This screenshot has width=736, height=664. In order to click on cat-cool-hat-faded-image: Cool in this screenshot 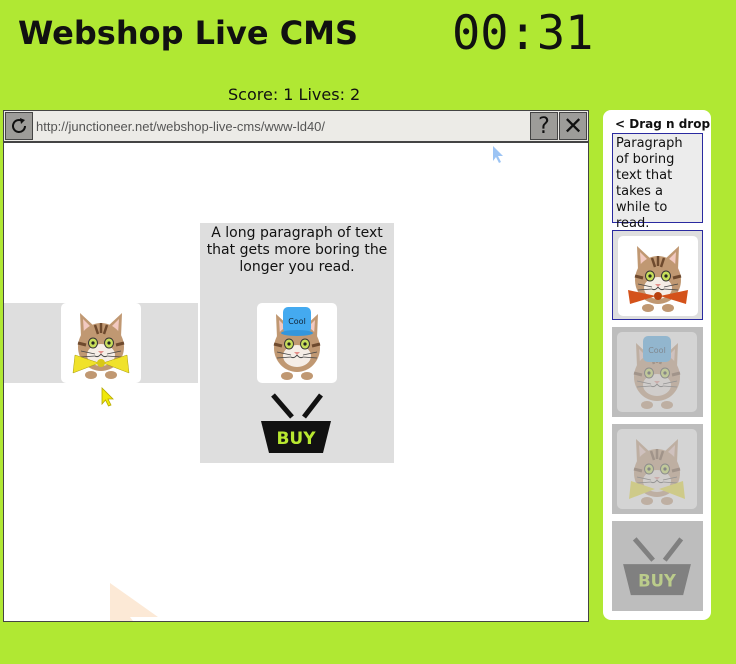, I will do `click(657, 373)`.